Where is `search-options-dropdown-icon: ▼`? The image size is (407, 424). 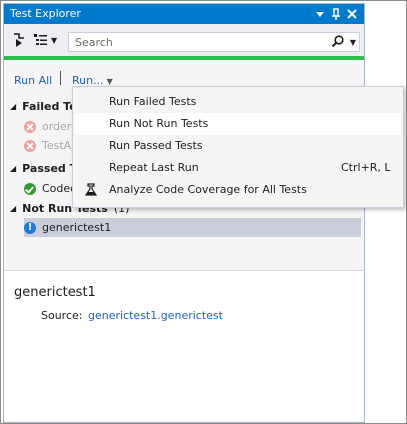
search-options-dropdown-icon: ▼ is located at coordinates (353, 42).